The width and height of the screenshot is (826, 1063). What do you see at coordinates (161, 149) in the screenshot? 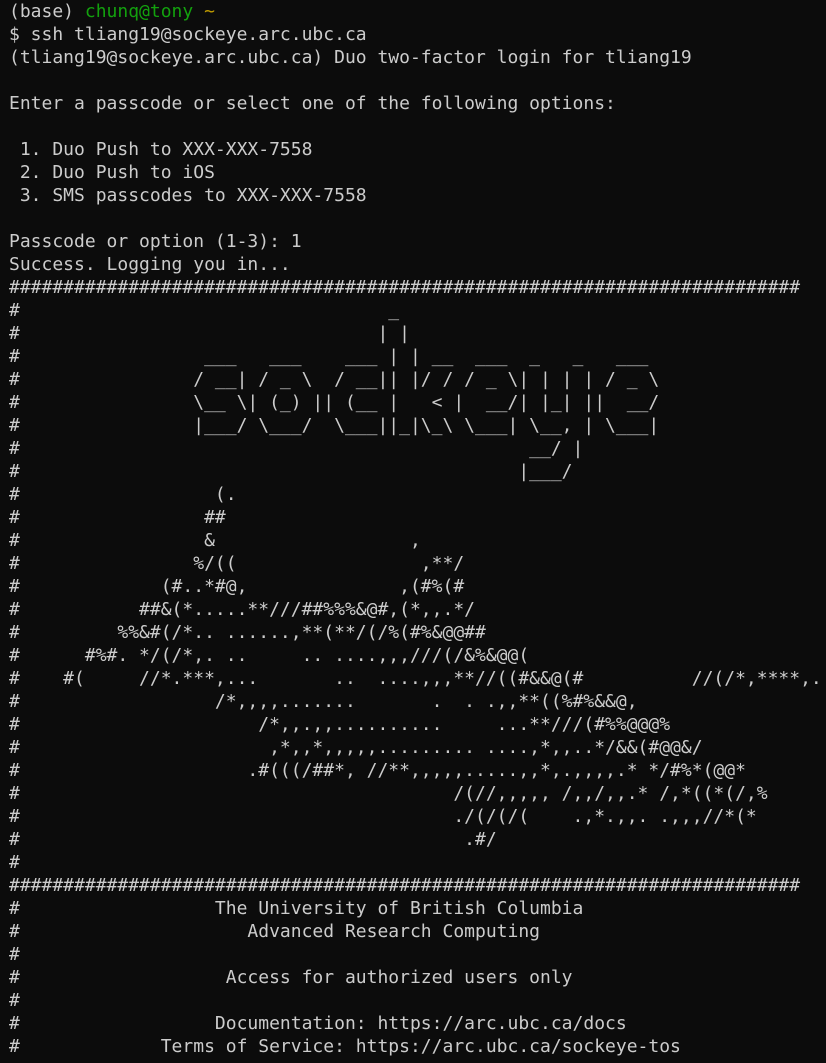
I see `terminal-line: 1. Duo Push to XXX-XXX-7558` at bounding box center [161, 149].